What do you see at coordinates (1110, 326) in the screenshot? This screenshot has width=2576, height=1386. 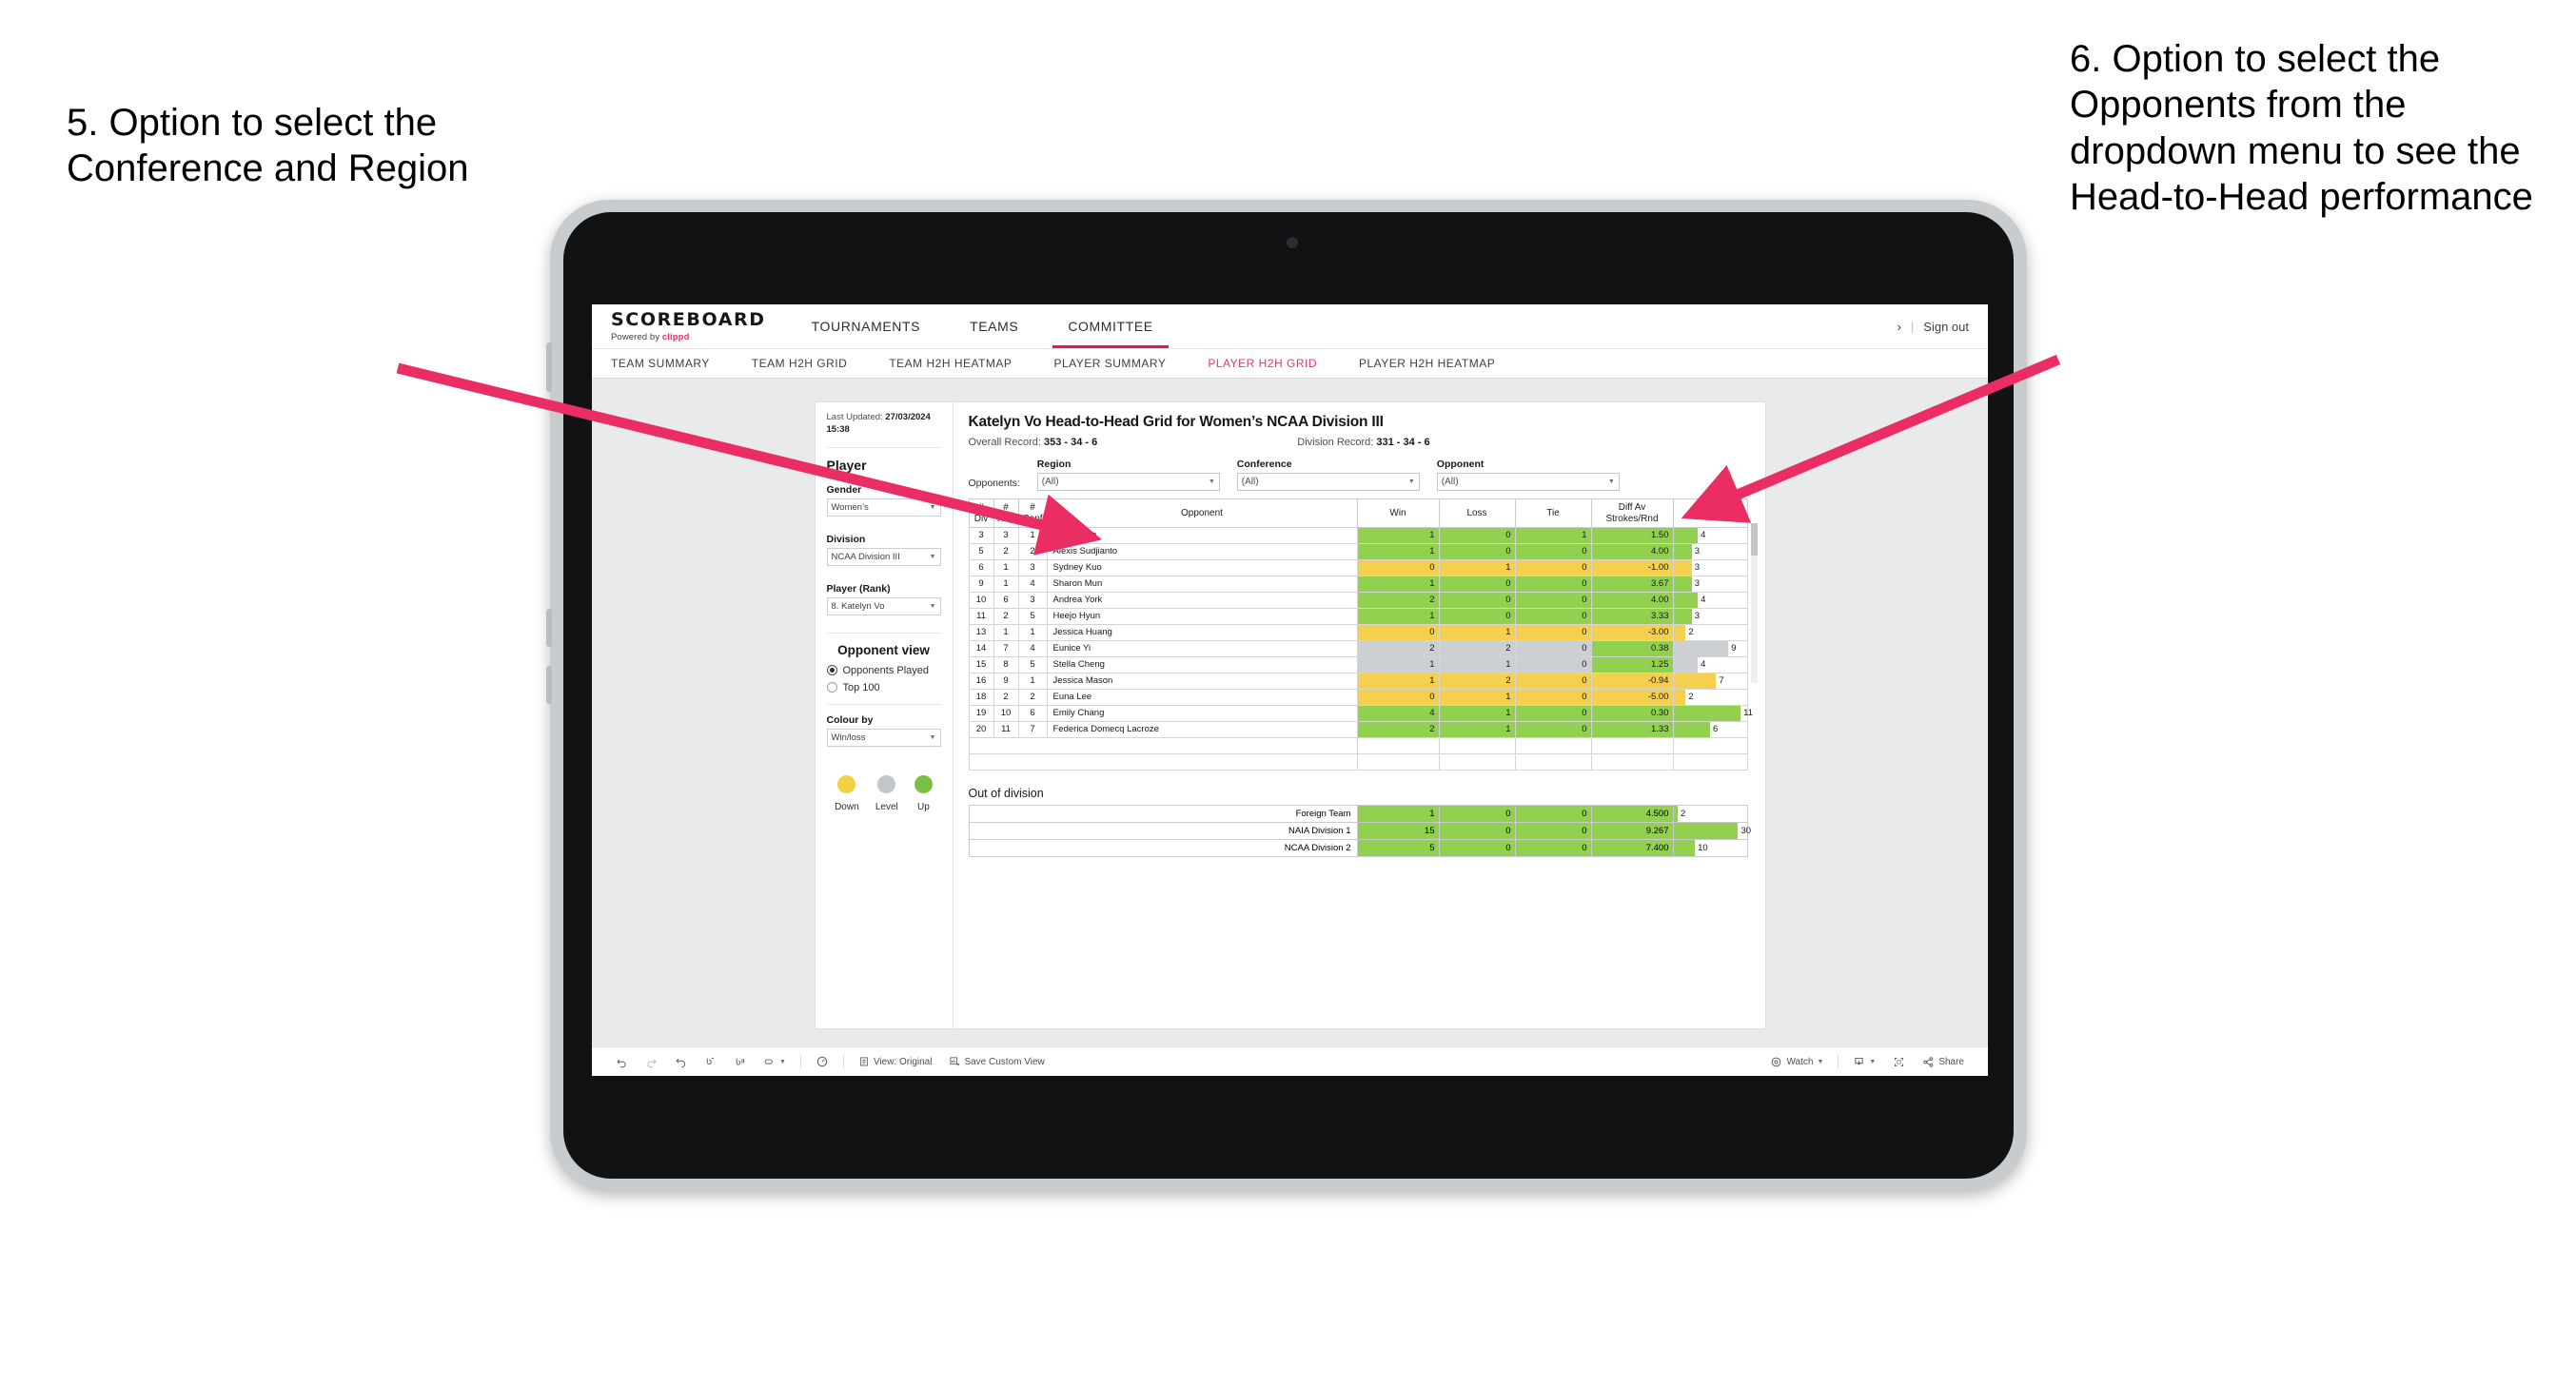 I see `topnav-item-committee: COMMITTEE` at bounding box center [1110, 326].